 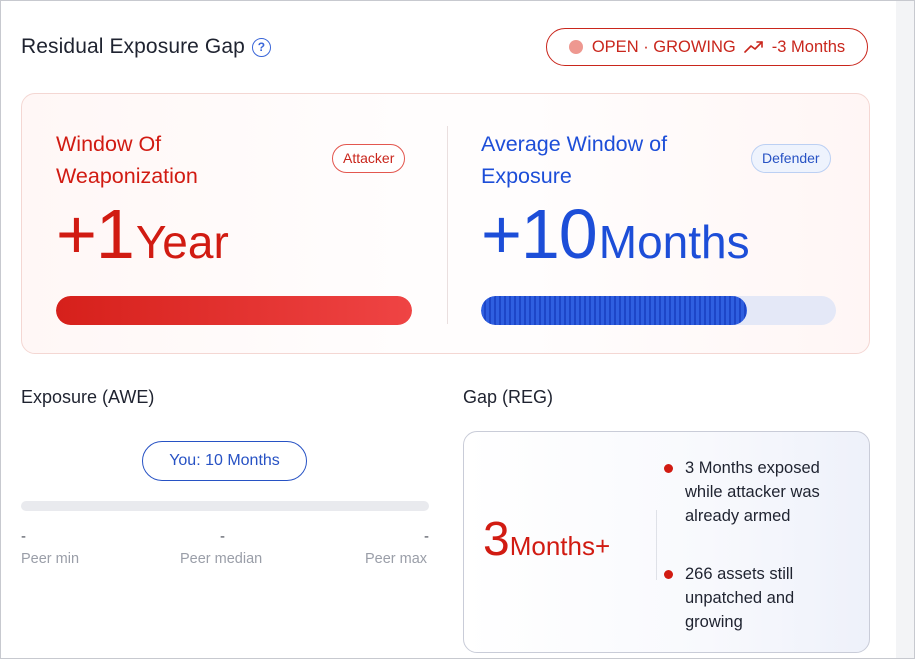 I want to click on peer-median-label: Peer median, so click(x=221, y=559).